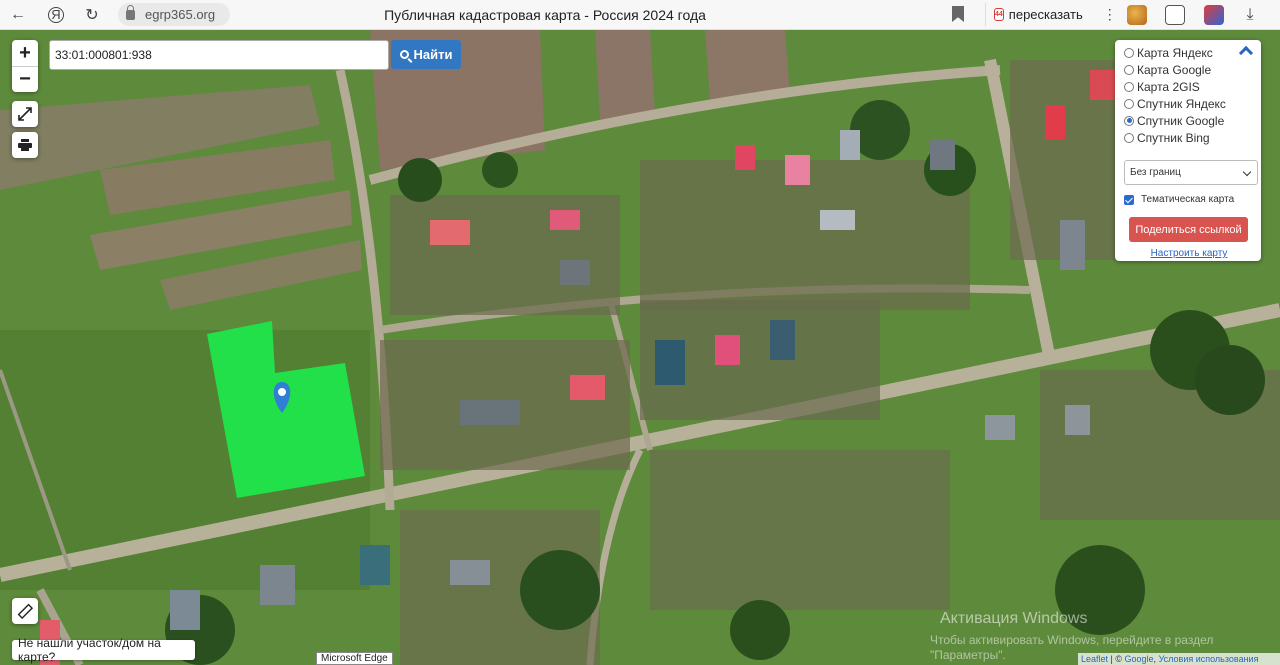 This screenshot has width=1280, height=665. Describe the element at coordinates (1045, 14) in the screenshot. I see `retell-label: пересказать` at that location.